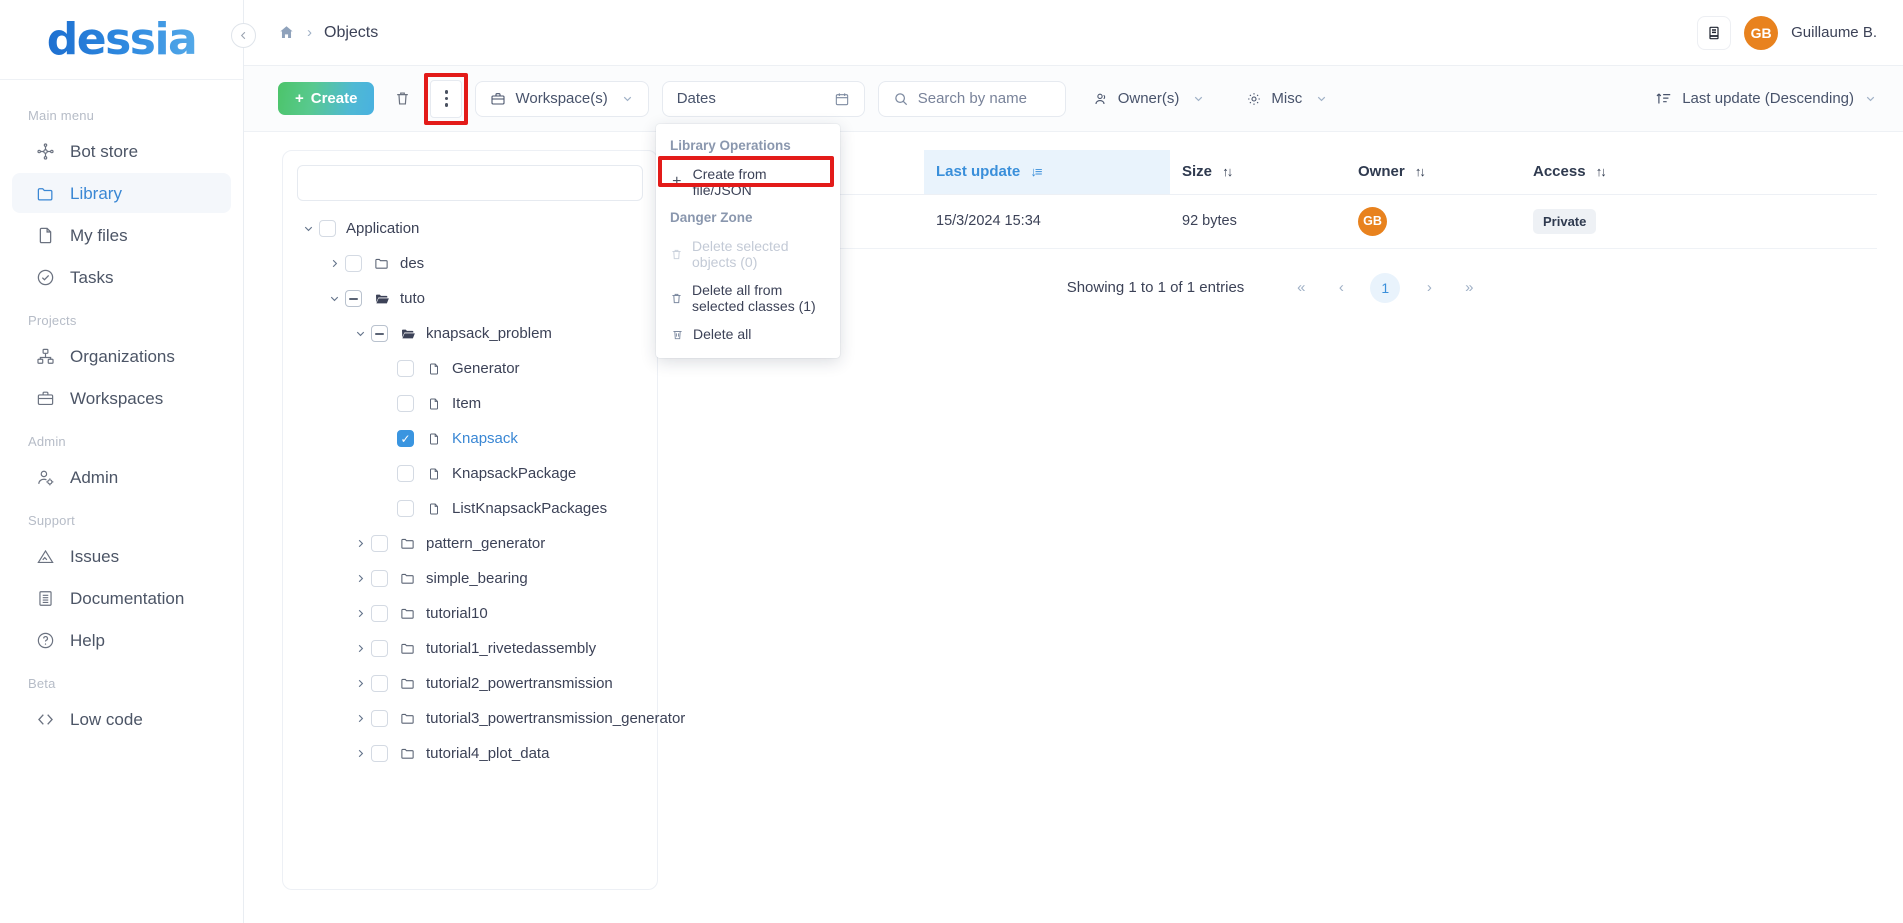 This screenshot has width=1903, height=923. Describe the element at coordinates (1429, 287) in the screenshot. I see `pagination-next-button: ›` at that location.